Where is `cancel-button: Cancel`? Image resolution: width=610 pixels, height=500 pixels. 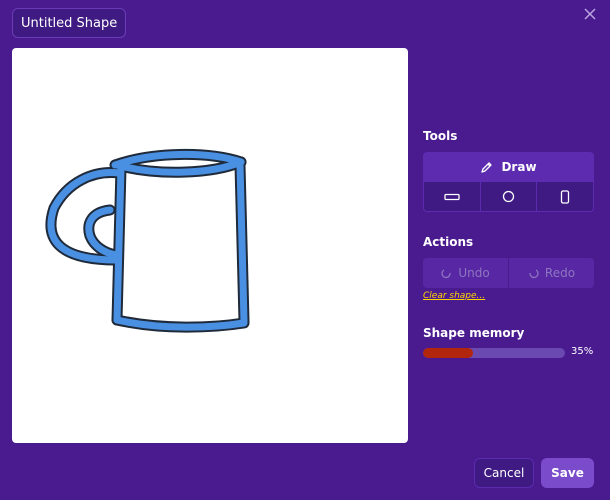
cancel-button: Cancel is located at coordinates (504, 473).